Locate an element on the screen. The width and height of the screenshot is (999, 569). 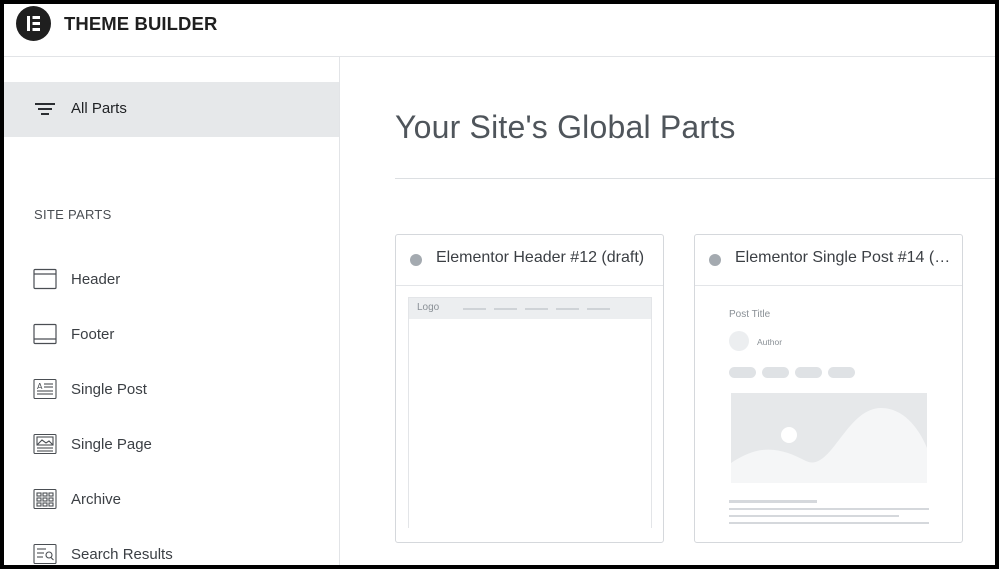
template-card-header: Elementor Header #12 (draft) Logo is located at coordinates (529, 388).